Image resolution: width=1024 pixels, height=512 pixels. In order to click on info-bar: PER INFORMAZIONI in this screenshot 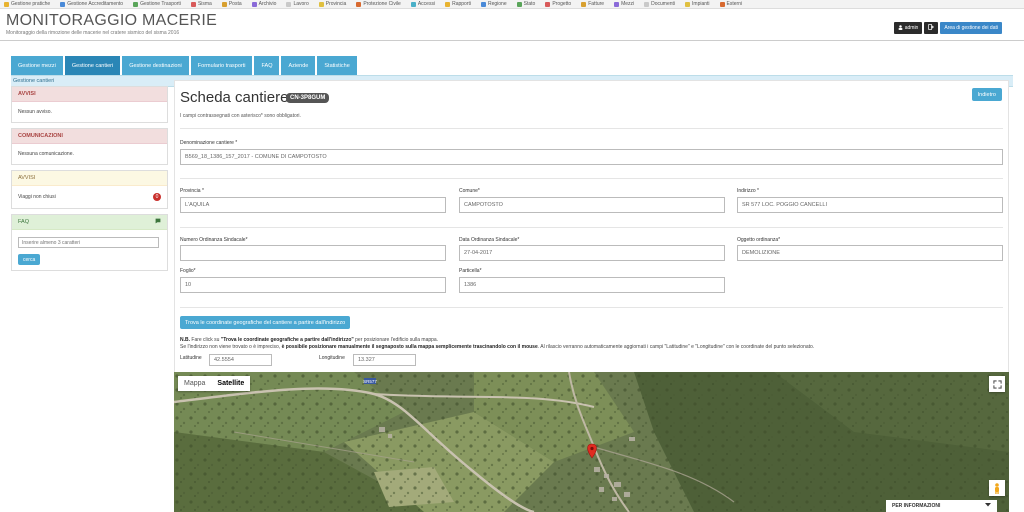, I will do `click(941, 506)`.